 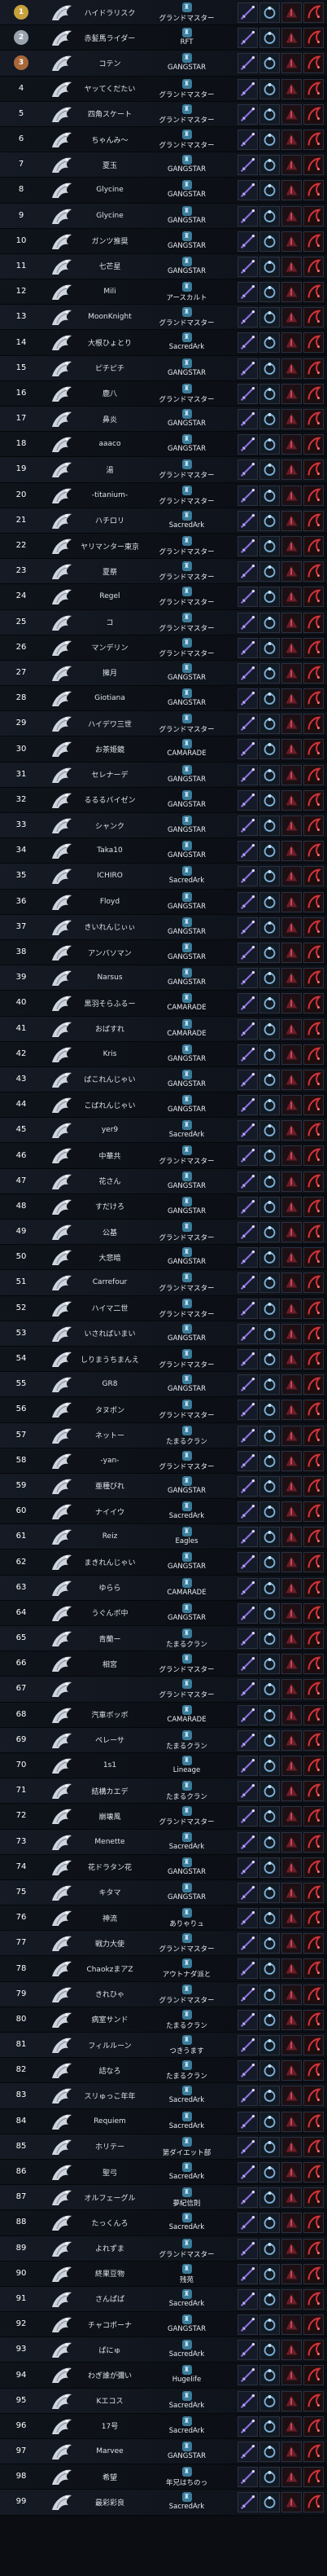 What do you see at coordinates (110, 2502) in the screenshot?
I see `player-name: 最彩彩良` at bounding box center [110, 2502].